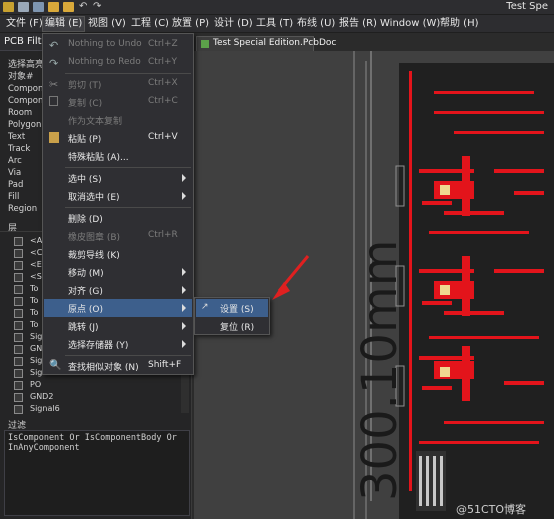 The width and height of the screenshot is (554, 519). I want to click on menu-item-origin: 原点 (O), so click(118, 308).